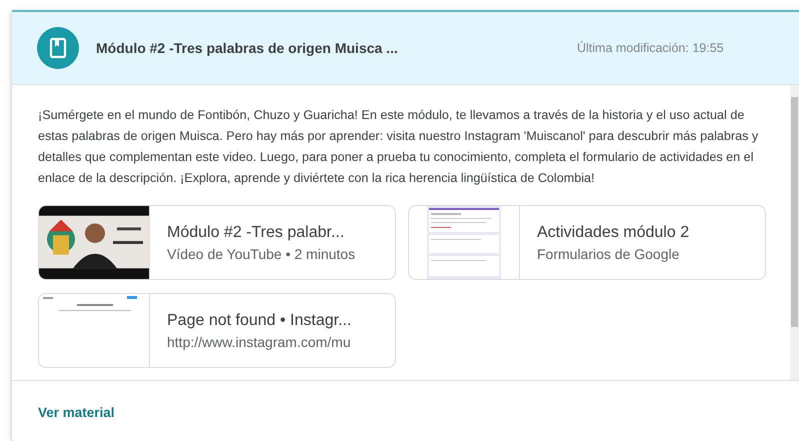  Describe the element at coordinates (76, 412) in the screenshot. I see `view-material-link: Ver material` at that location.